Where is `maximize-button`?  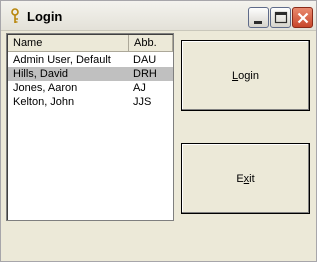 maximize-button is located at coordinates (280, 17).